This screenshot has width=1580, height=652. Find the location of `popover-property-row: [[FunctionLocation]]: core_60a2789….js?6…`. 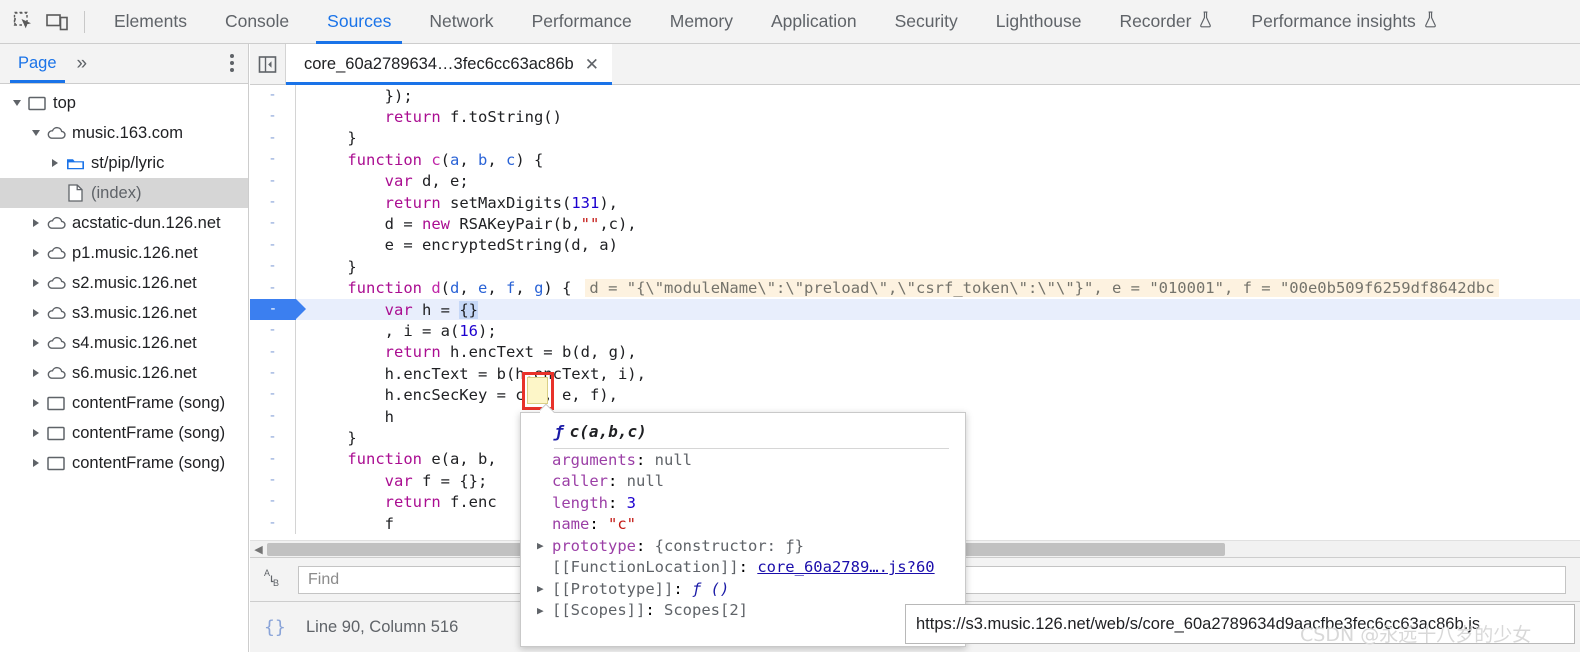

popover-property-row: [[FunctionLocation]]: core_60a2789….js?6… is located at coordinates (743, 568).